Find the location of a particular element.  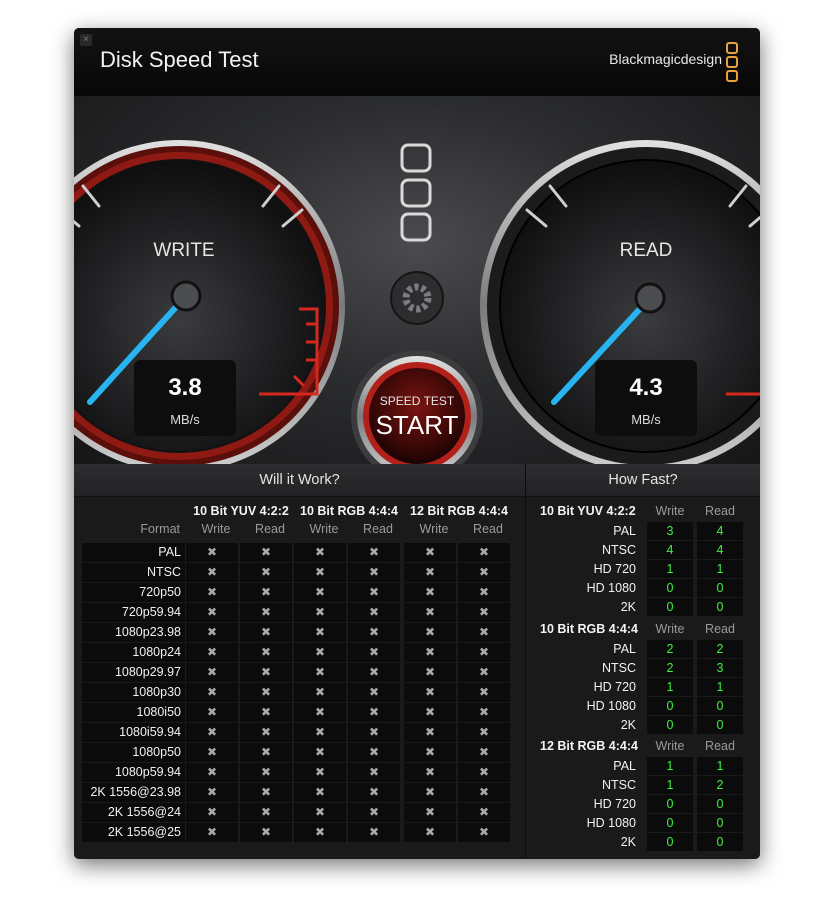

how-fast-read-value: 1 is located at coordinates (720, 766).